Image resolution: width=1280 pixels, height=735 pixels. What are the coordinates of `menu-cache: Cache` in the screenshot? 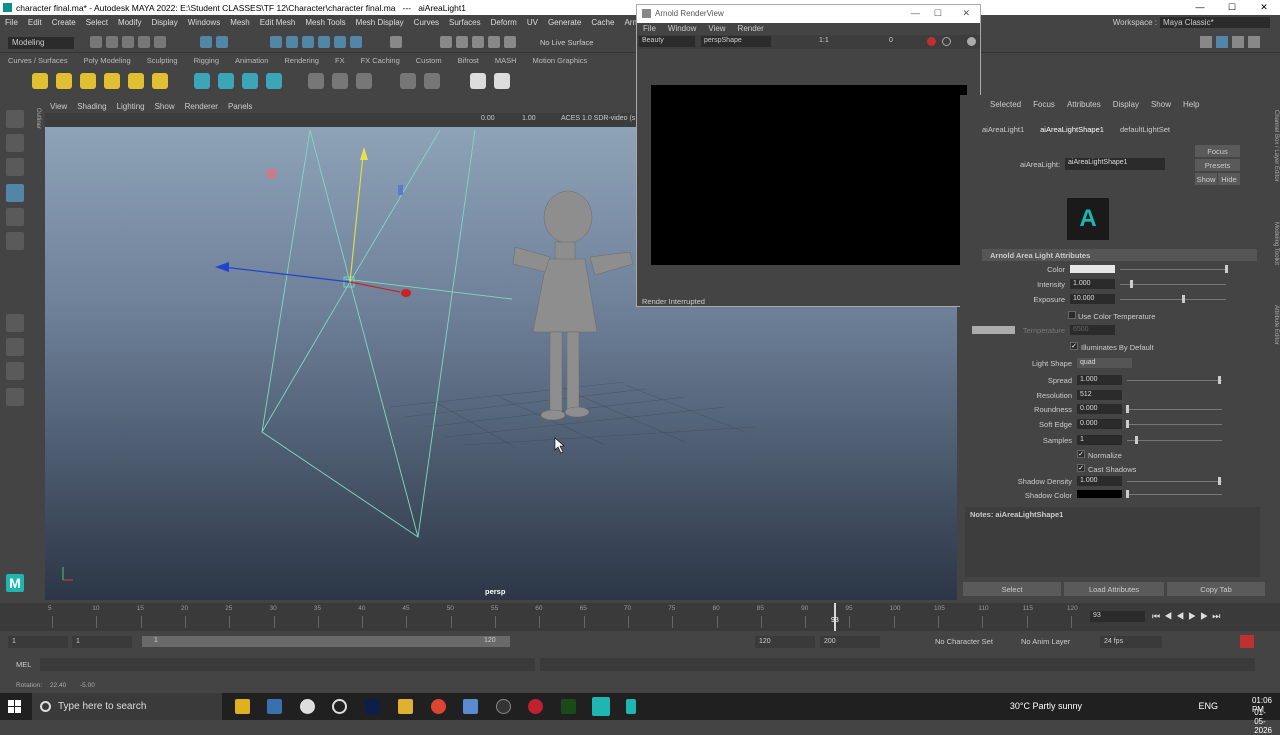 It's located at (602, 22).